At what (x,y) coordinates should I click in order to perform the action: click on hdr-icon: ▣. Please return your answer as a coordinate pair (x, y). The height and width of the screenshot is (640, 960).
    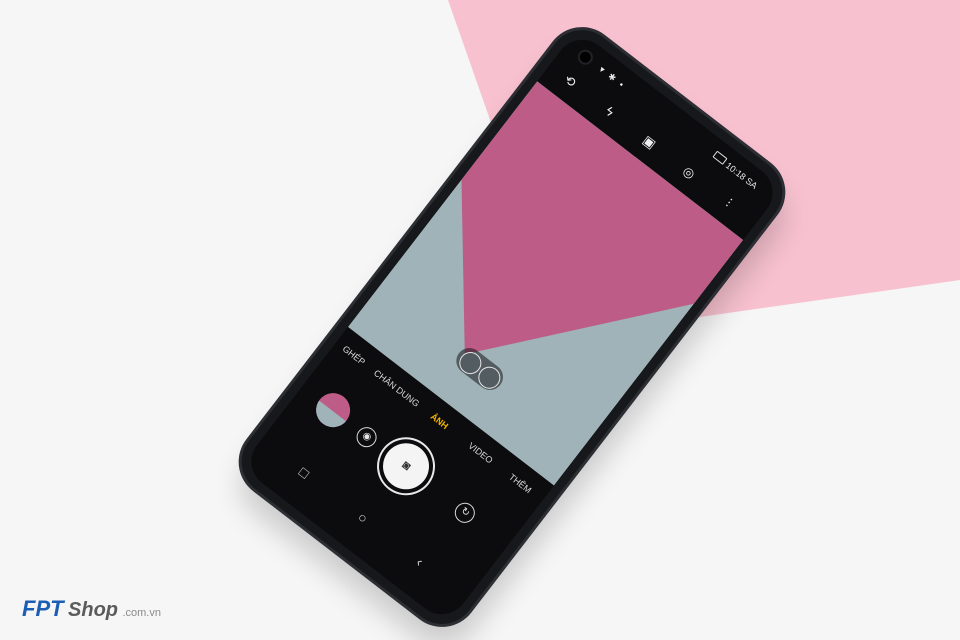
    Looking at the image, I should click on (649, 142).